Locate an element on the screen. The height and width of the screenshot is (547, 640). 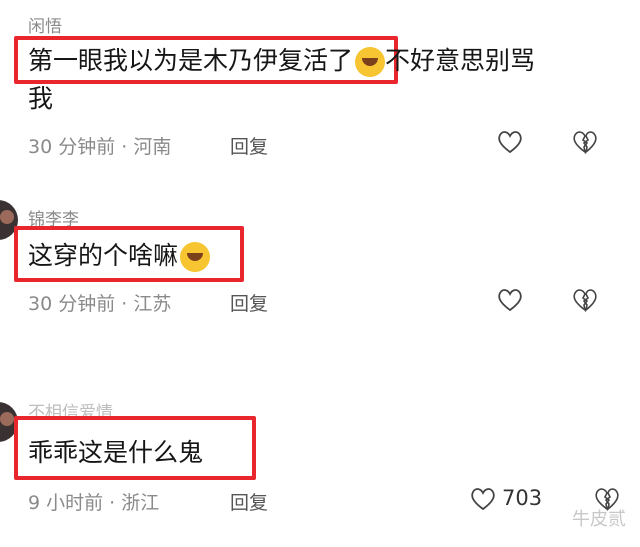
watermark: 牛皮贰 is located at coordinates (599, 519).